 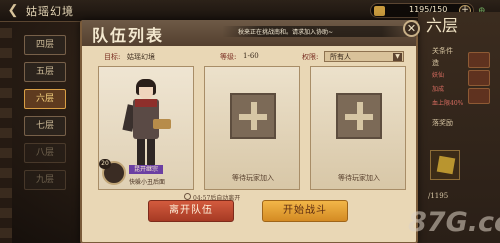 What do you see at coordinates (45, 180) in the screenshot?
I see `floor-item-9: 九层` at bounding box center [45, 180].